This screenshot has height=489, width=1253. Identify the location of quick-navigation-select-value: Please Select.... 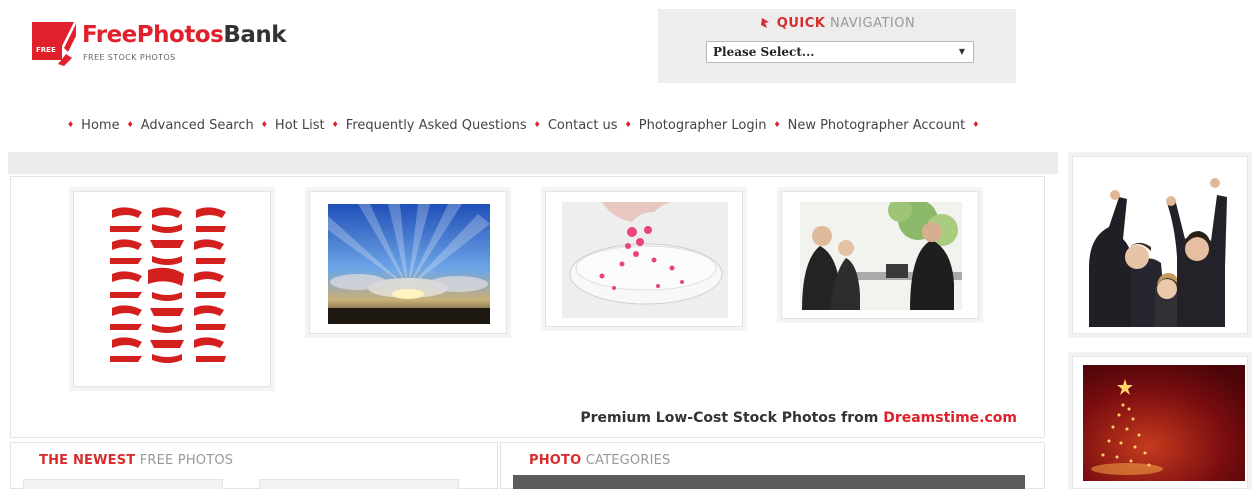
(764, 52).